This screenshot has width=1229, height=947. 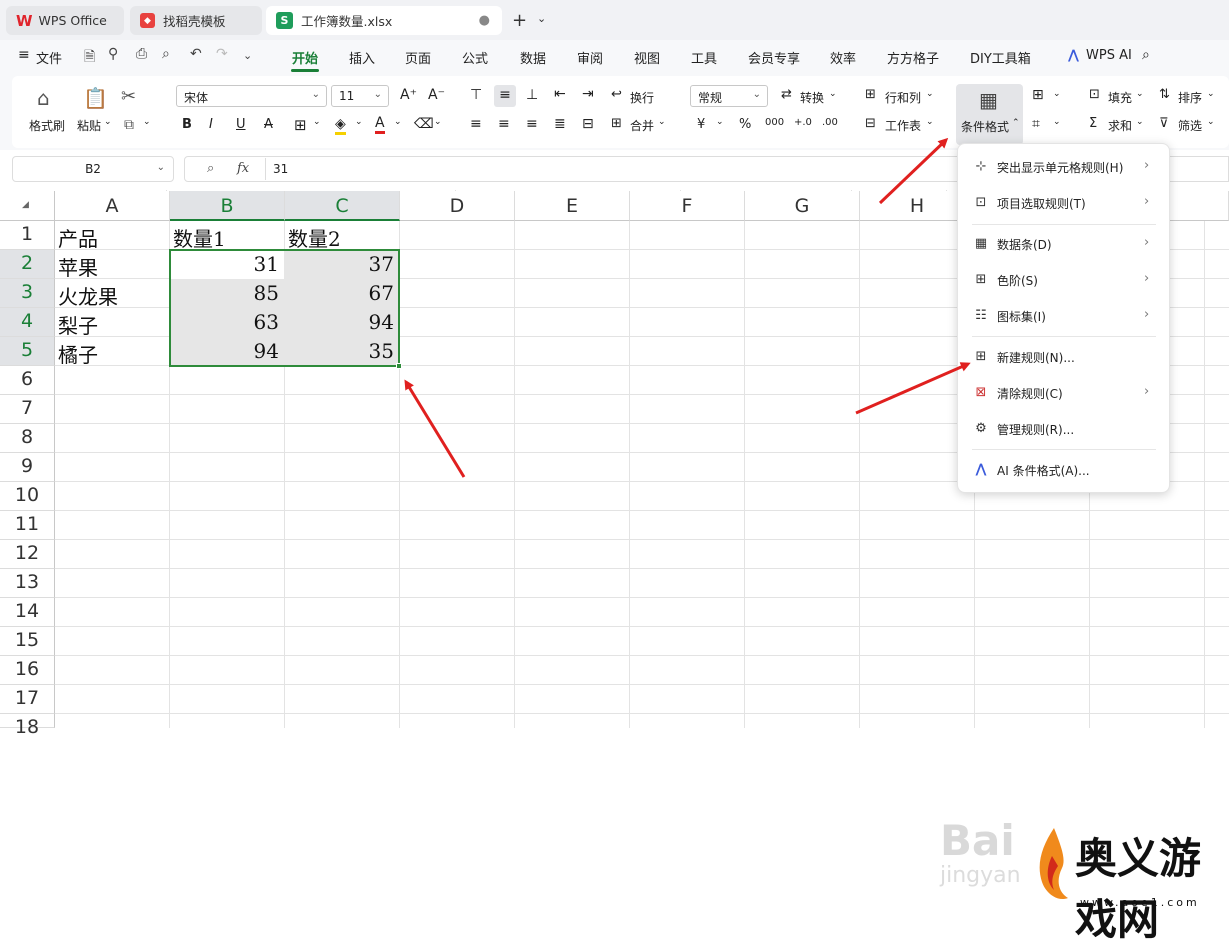 I want to click on red-arrow-to-cond-format, so click(x=913, y=171).